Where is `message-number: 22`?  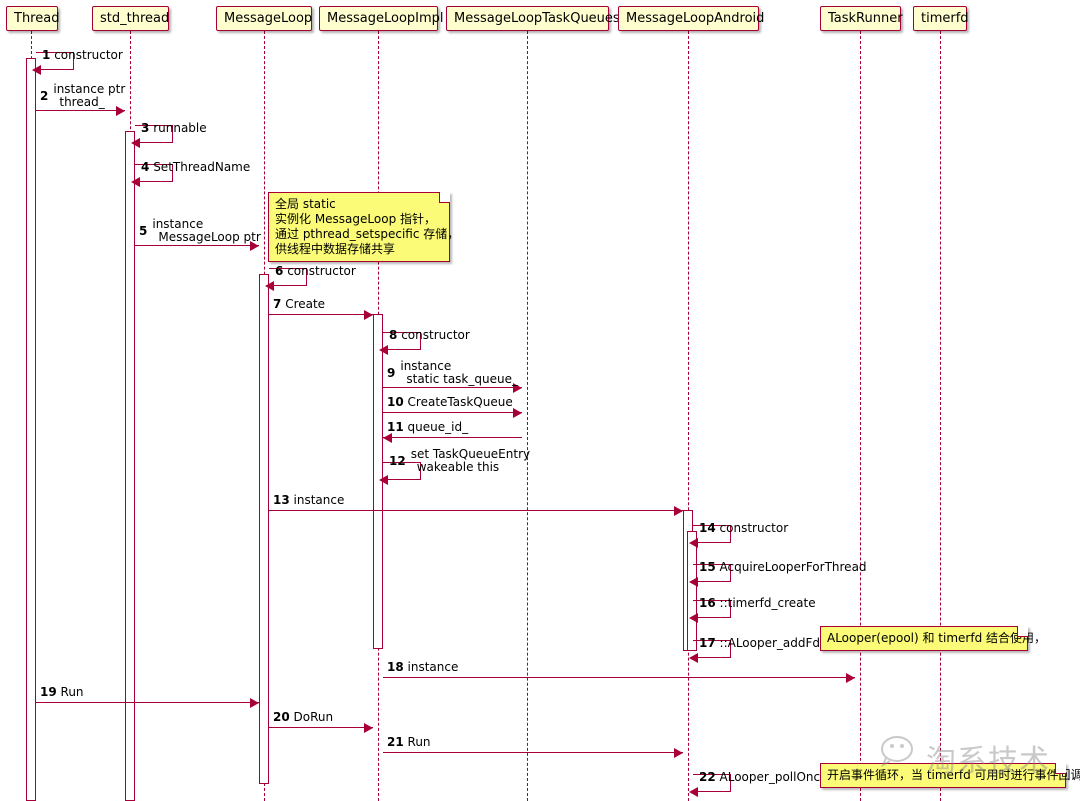
message-number: 22 is located at coordinates (707, 777).